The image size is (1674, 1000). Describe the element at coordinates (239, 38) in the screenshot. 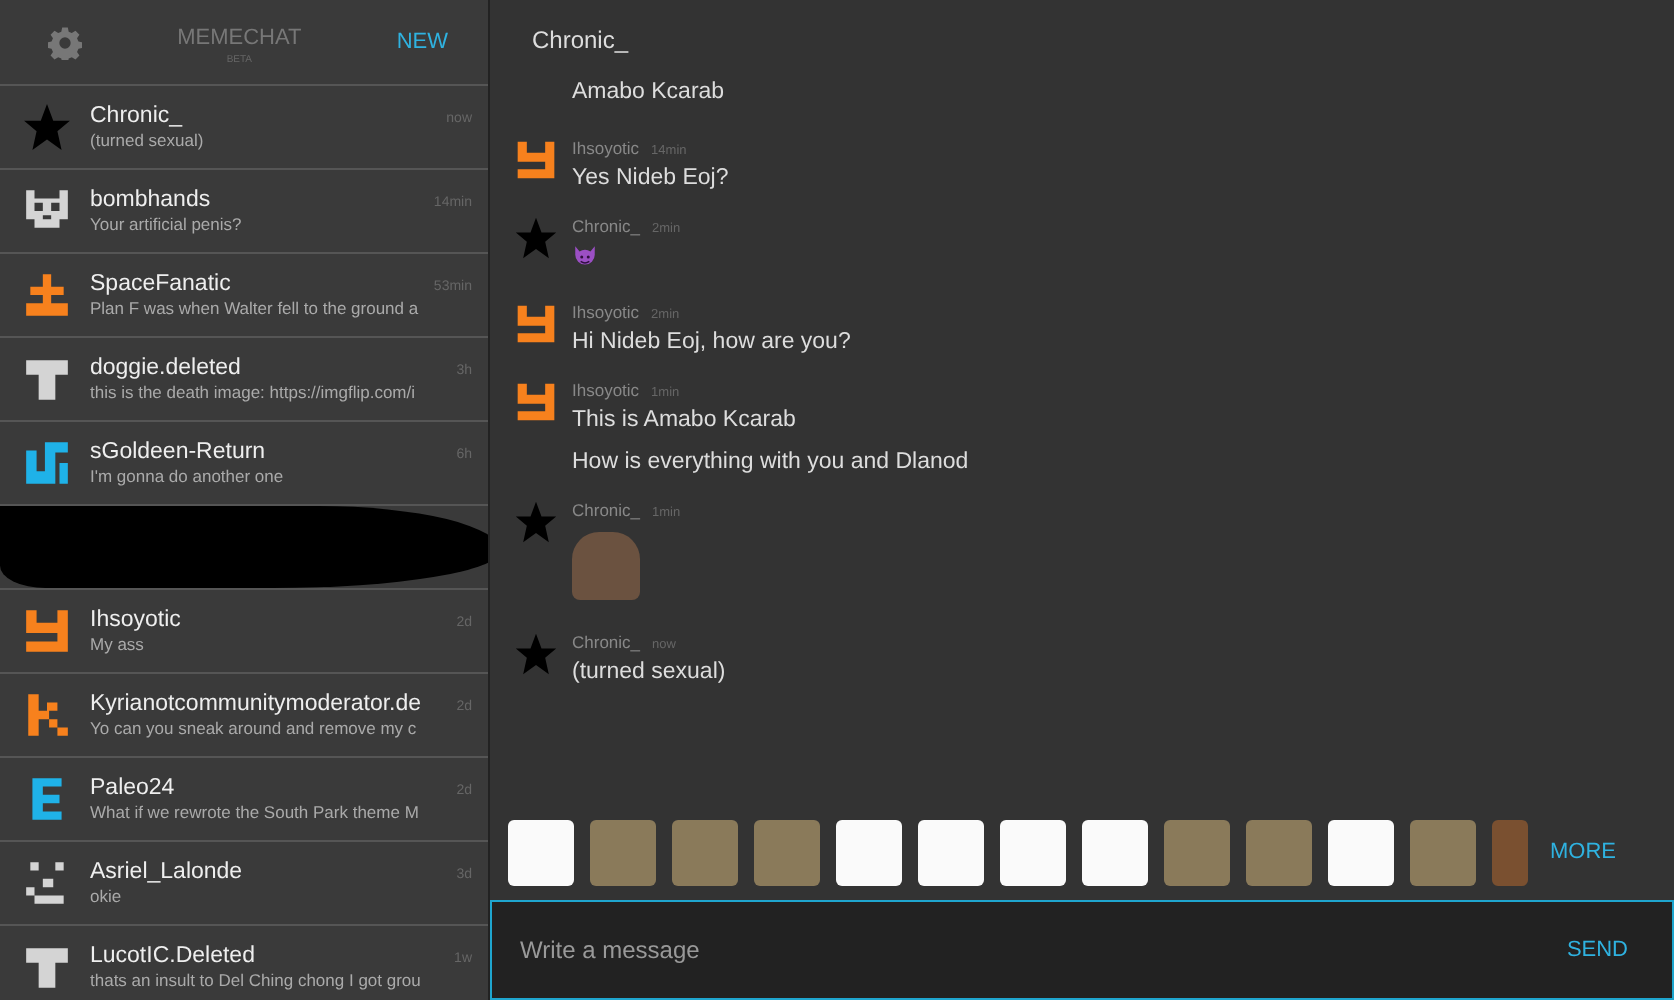

I see `app-title: MEMECHAT` at that location.